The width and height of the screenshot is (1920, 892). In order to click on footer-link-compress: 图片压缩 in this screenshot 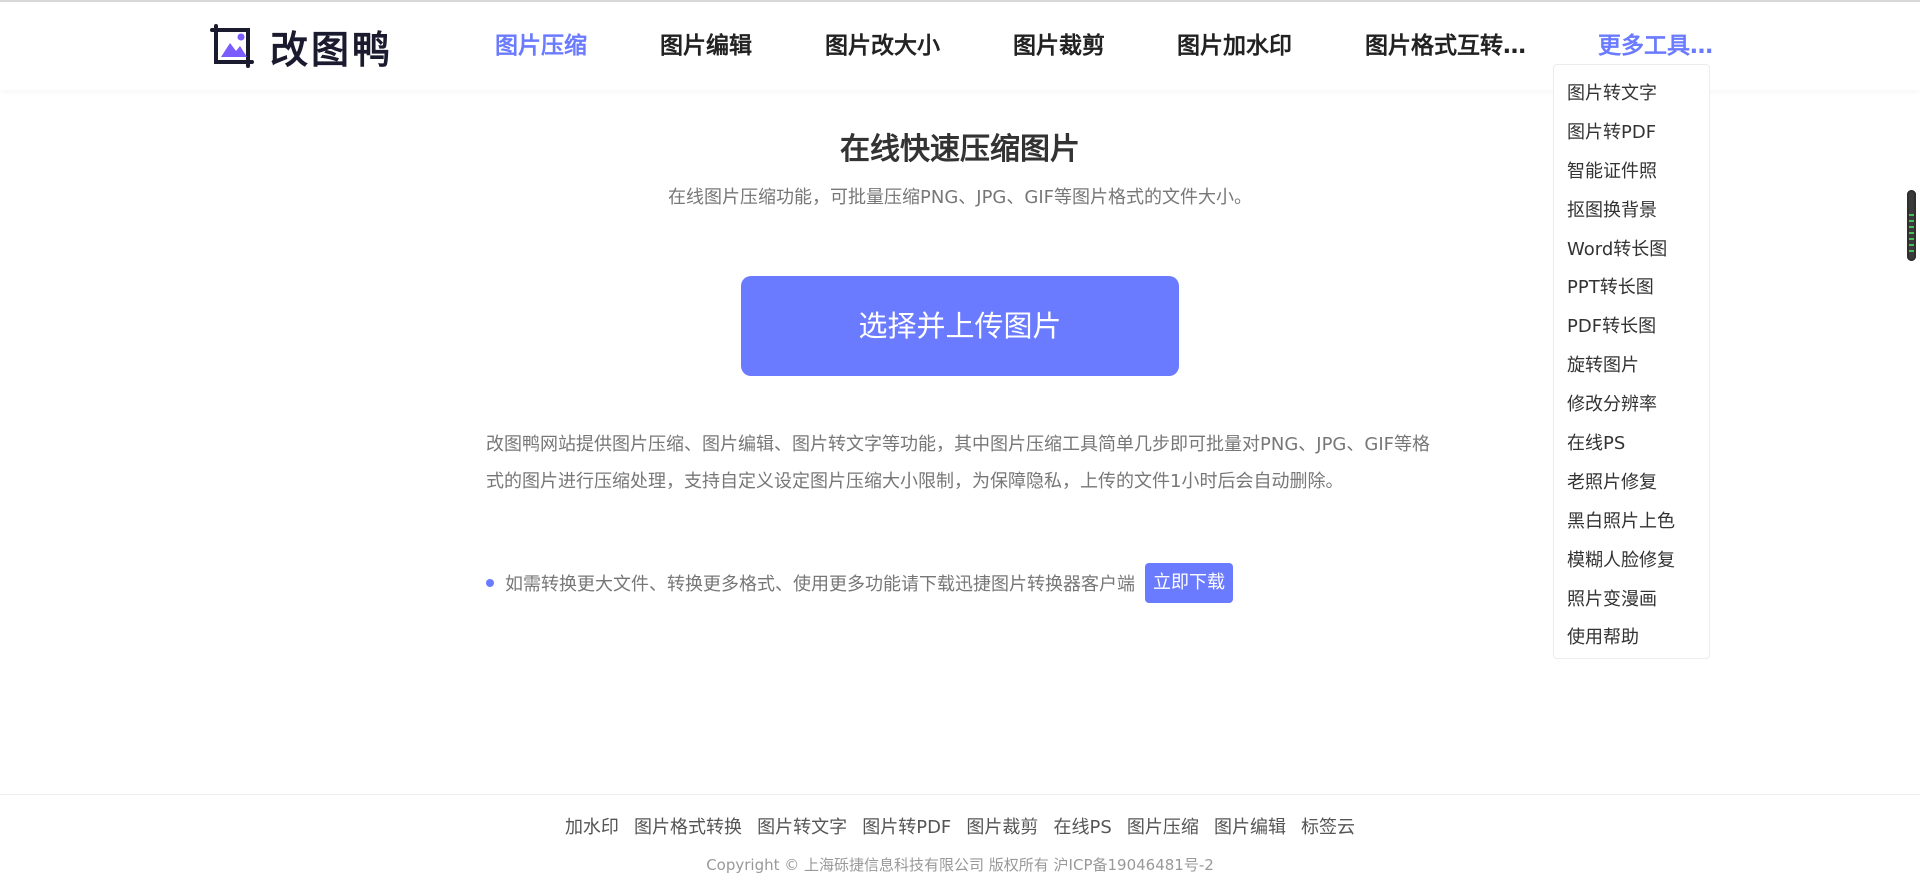, I will do `click(1163, 826)`.